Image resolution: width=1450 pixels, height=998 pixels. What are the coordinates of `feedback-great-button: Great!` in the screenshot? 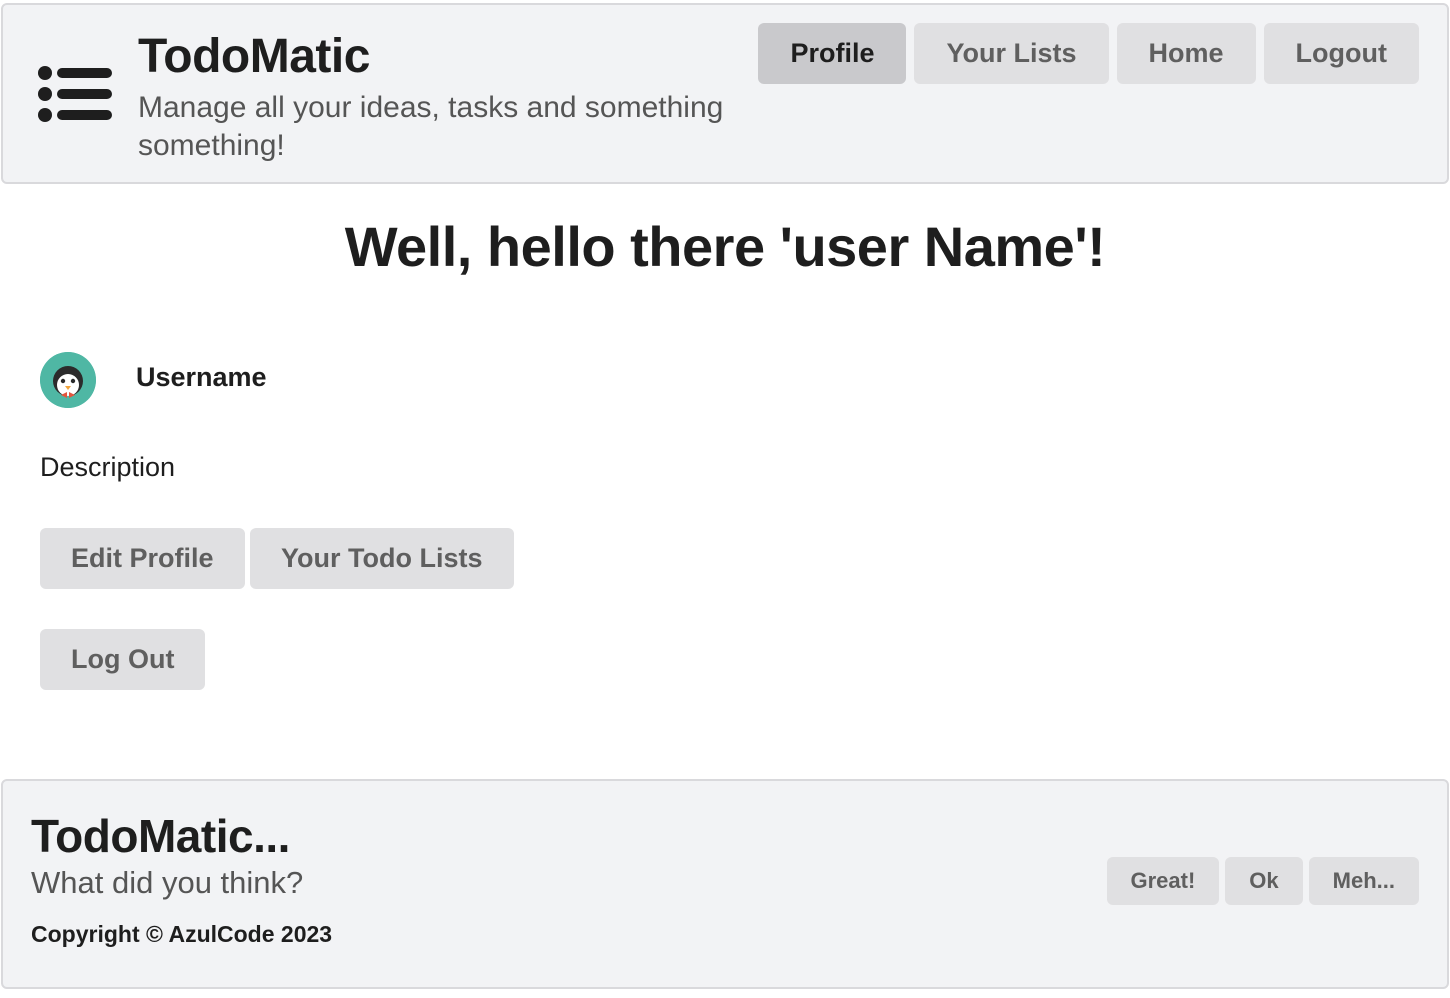 It's located at (1163, 881).